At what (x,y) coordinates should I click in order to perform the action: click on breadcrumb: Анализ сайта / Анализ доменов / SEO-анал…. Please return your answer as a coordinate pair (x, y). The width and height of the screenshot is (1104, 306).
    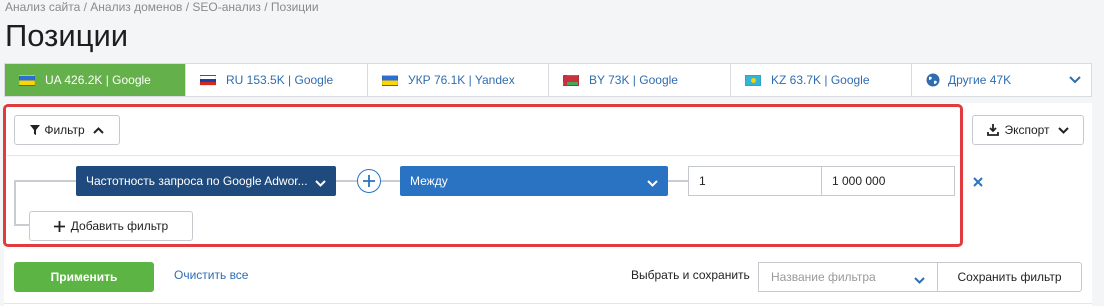
    Looking at the image, I should click on (162, 7).